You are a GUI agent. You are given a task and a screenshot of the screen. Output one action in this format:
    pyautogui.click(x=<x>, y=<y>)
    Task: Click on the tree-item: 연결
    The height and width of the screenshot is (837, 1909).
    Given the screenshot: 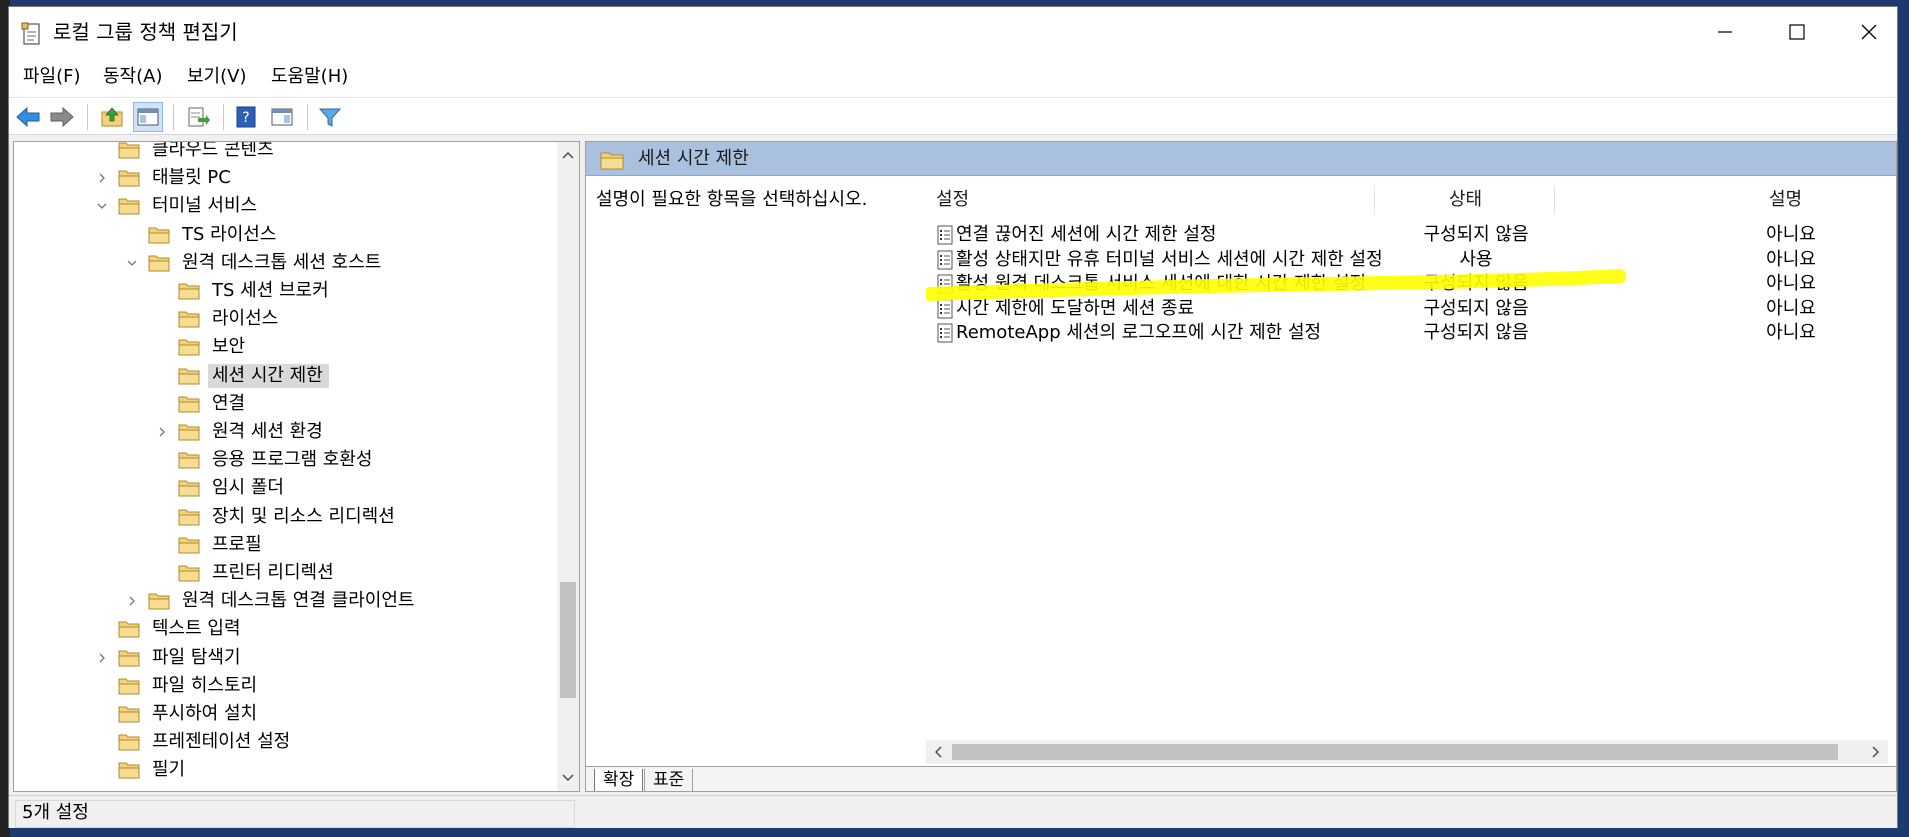 What is the action you would take?
    pyautogui.click(x=203, y=404)
    